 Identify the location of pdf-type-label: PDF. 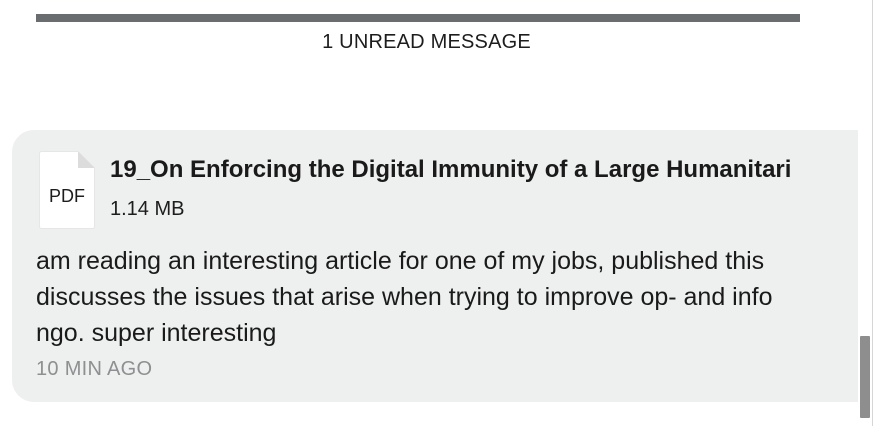
(67, 196).